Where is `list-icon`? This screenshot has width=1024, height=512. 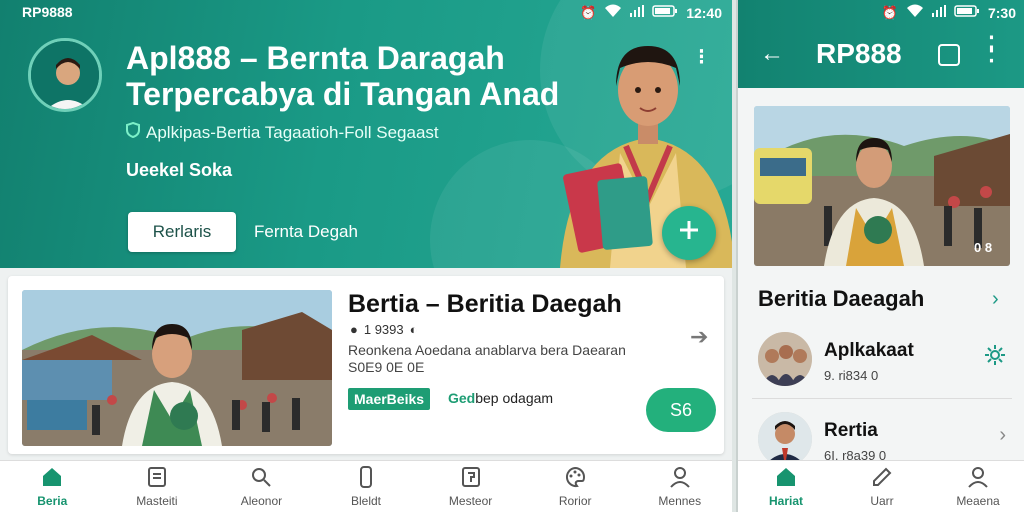 list-icon is located at coordinates (156, 477).